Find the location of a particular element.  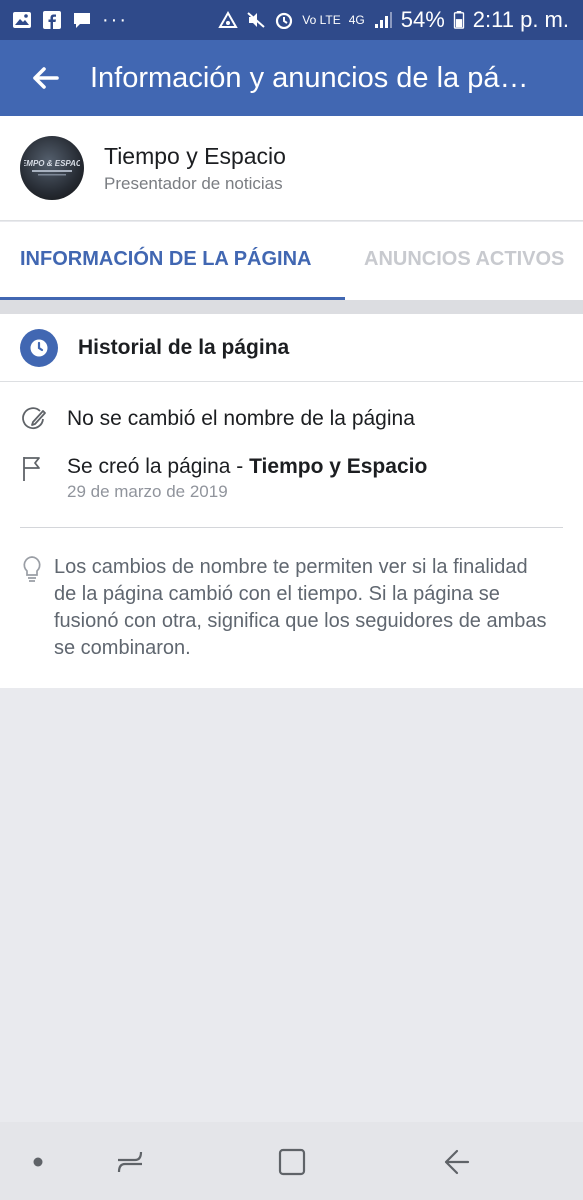

dot-icon is located at coordinates (38, 1162).